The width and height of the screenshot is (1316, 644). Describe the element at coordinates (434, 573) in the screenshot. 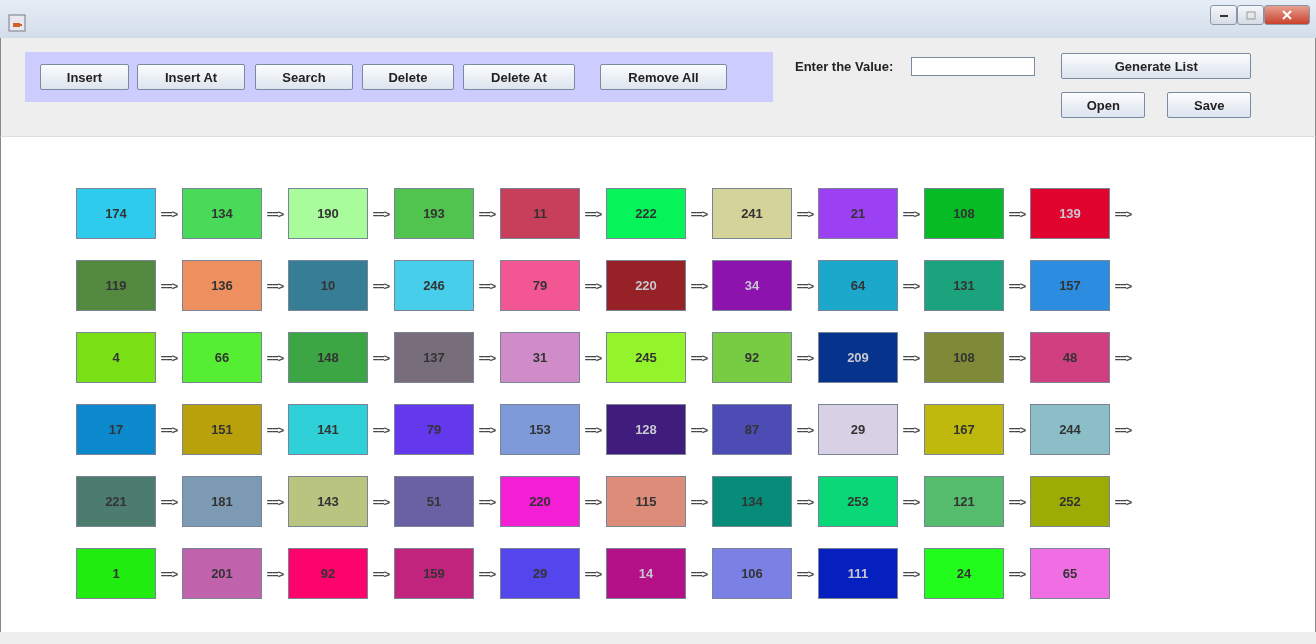

I see `list-node: 159` at that location.